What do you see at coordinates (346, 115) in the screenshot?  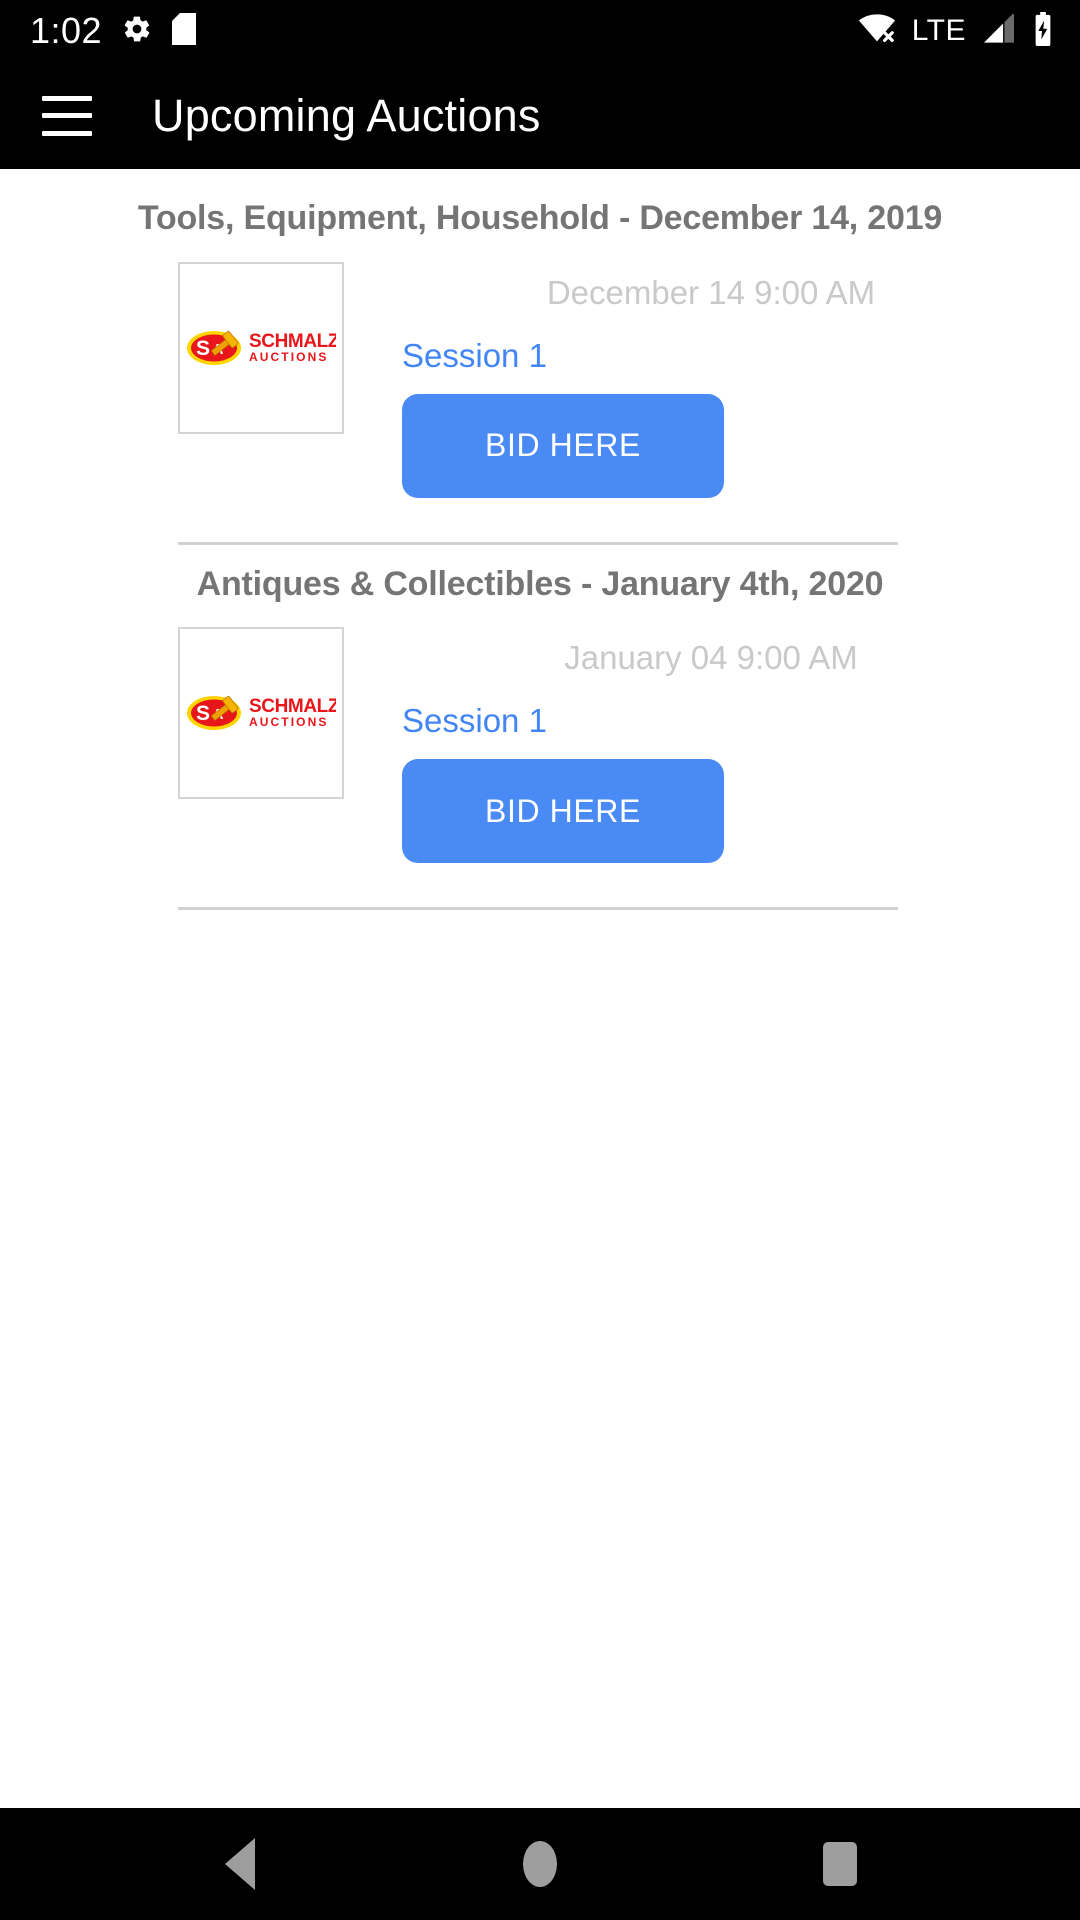 I see `page-title: Upcoming Auctions` at bounding box center [346, 115].